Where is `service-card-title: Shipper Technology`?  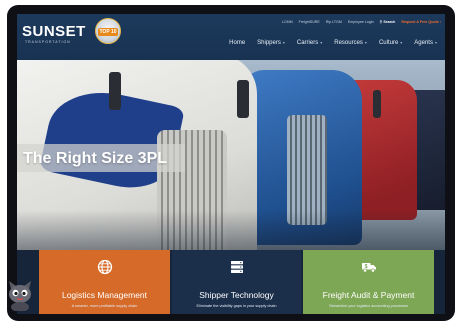
service-card-title: Shipper Technology is located at coordinates (236, 295).